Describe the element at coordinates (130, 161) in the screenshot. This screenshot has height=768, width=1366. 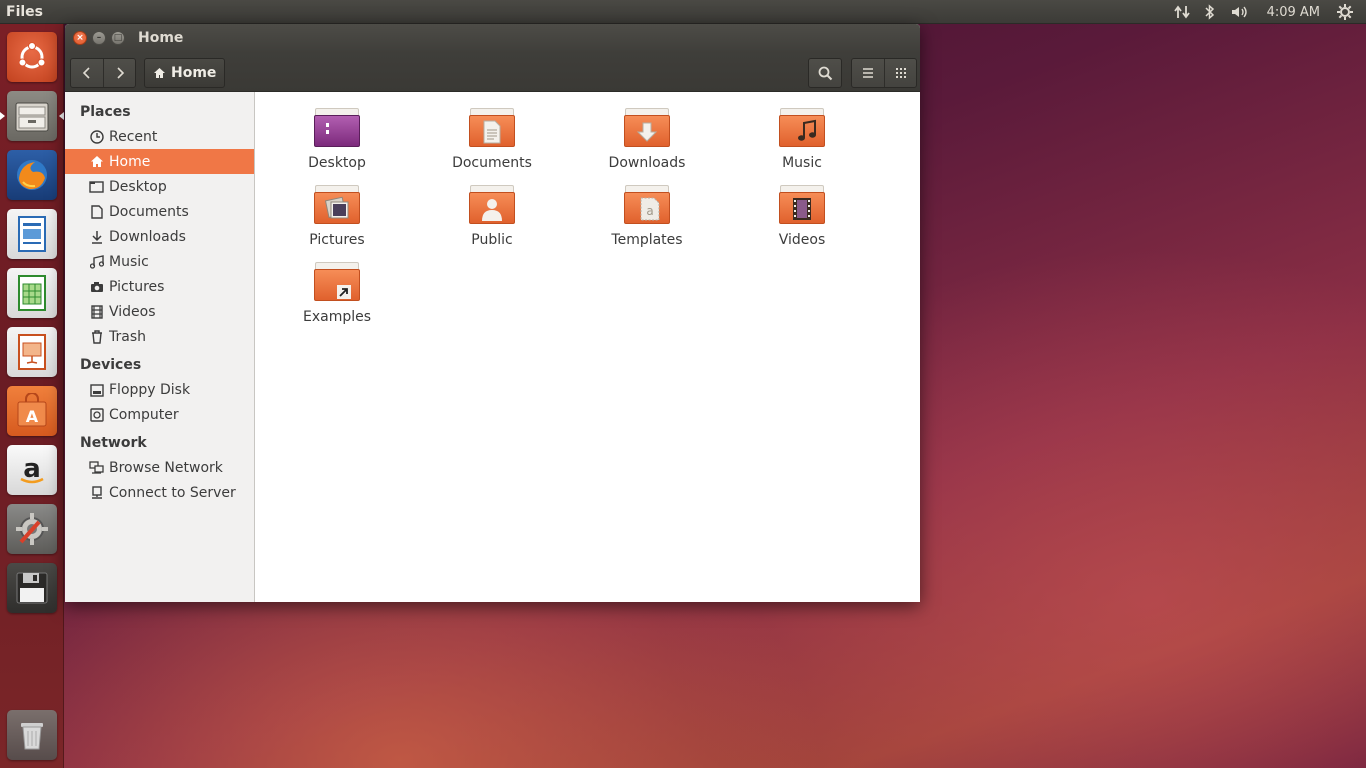
I see `sidebar-item-label: Home` at that location.